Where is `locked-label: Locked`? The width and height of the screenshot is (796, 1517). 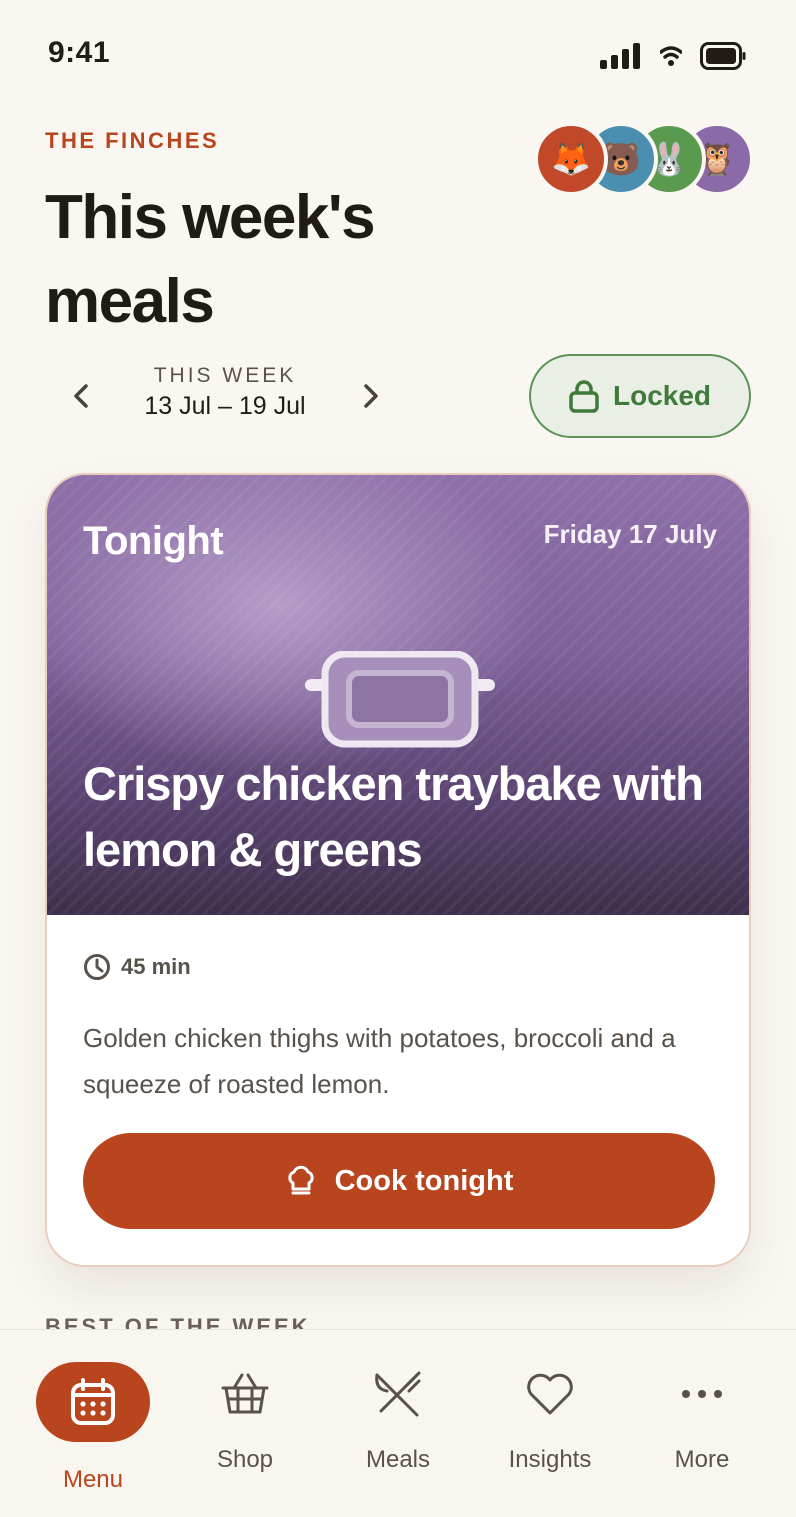 locked-label: Locked is located at coordinates (662, 395).